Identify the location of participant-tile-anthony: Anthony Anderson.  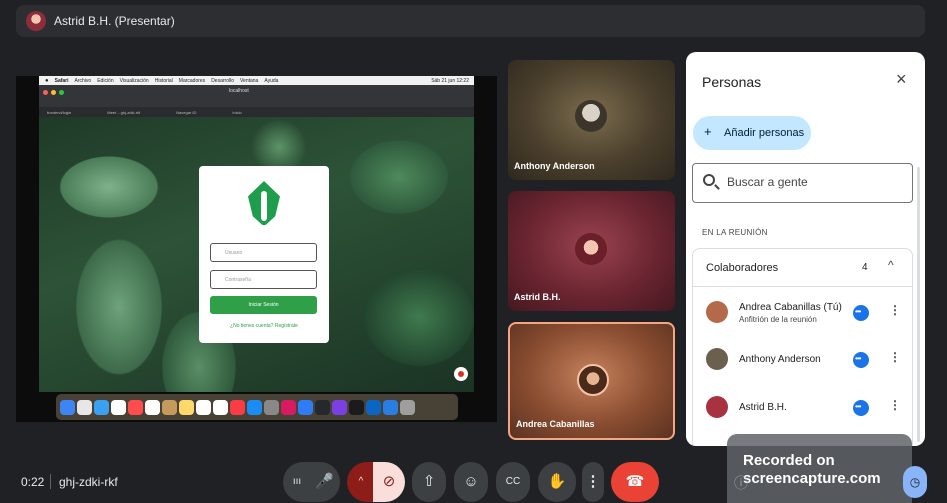
(591, 120).